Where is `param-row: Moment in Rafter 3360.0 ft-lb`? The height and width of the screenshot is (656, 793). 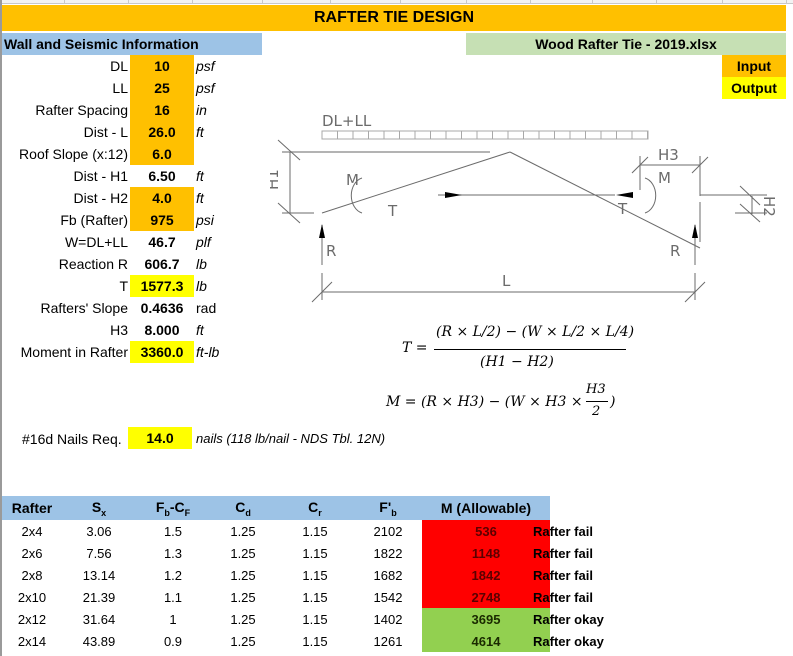 param-row: Moment in Rafter 3360.0 ft-lb is located at coordinates (132, 352).